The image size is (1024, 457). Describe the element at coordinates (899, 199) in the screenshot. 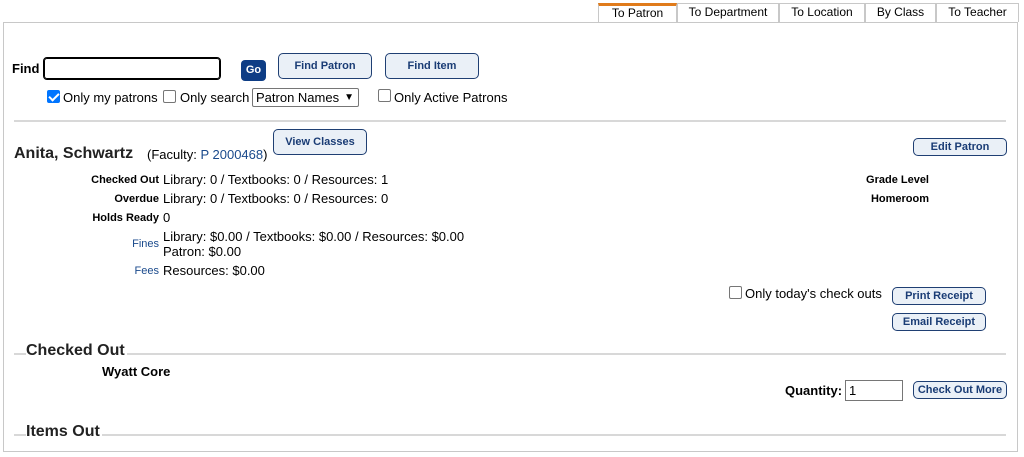

I see `homeroom-label: Homeroom` at that location.